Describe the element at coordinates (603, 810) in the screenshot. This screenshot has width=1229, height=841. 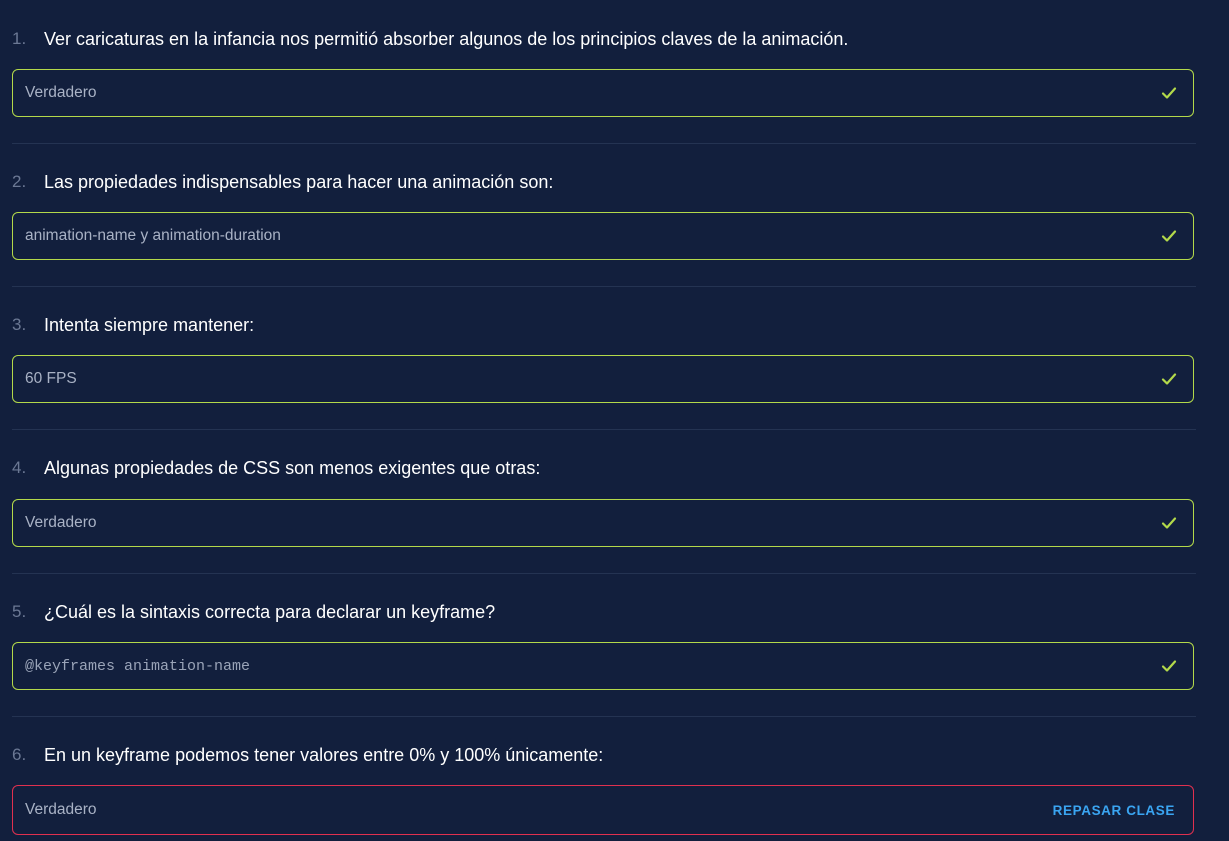
I see `answer-incorrect: Verdadero REPASAR CLASE` at that location.